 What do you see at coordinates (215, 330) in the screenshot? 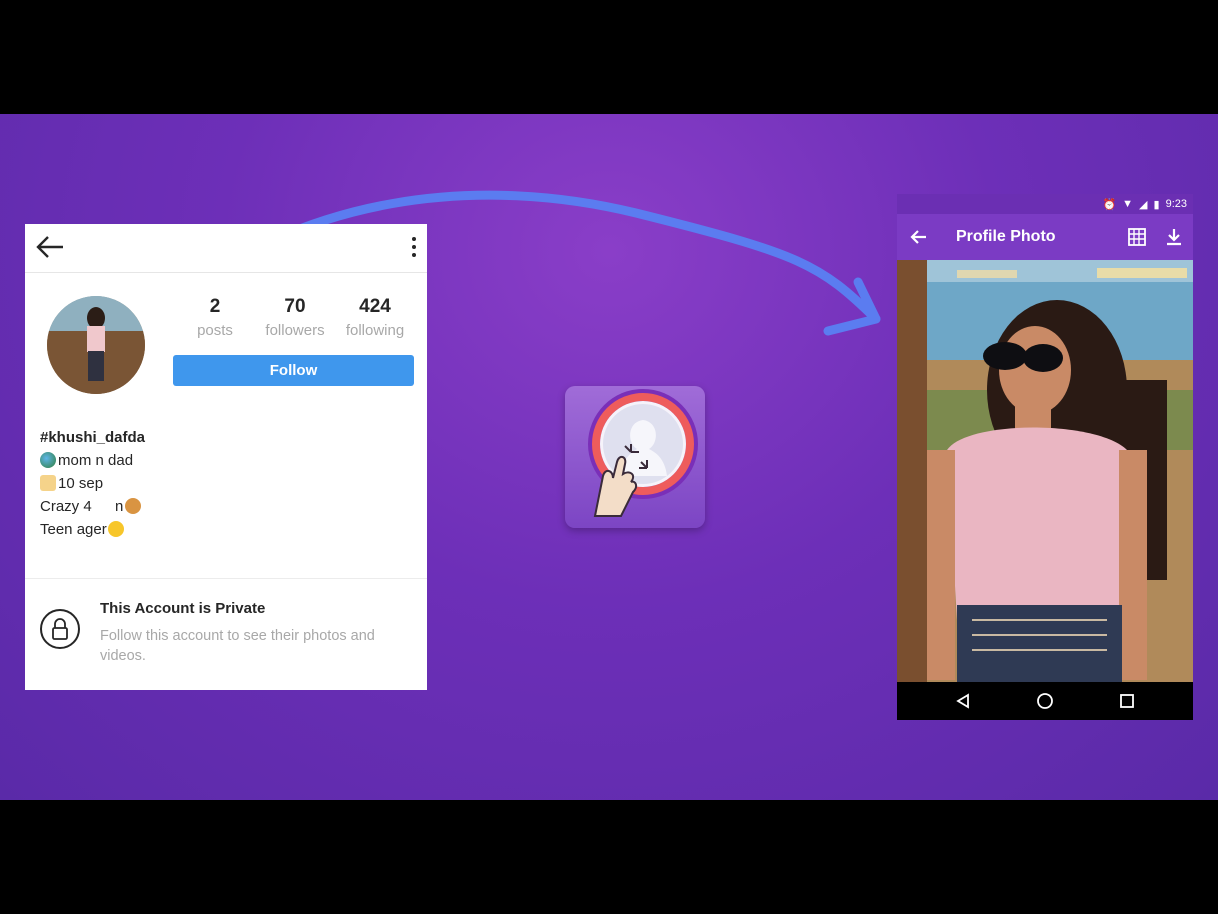
I see `posts-label: posts` at bounding box center [215, 330].